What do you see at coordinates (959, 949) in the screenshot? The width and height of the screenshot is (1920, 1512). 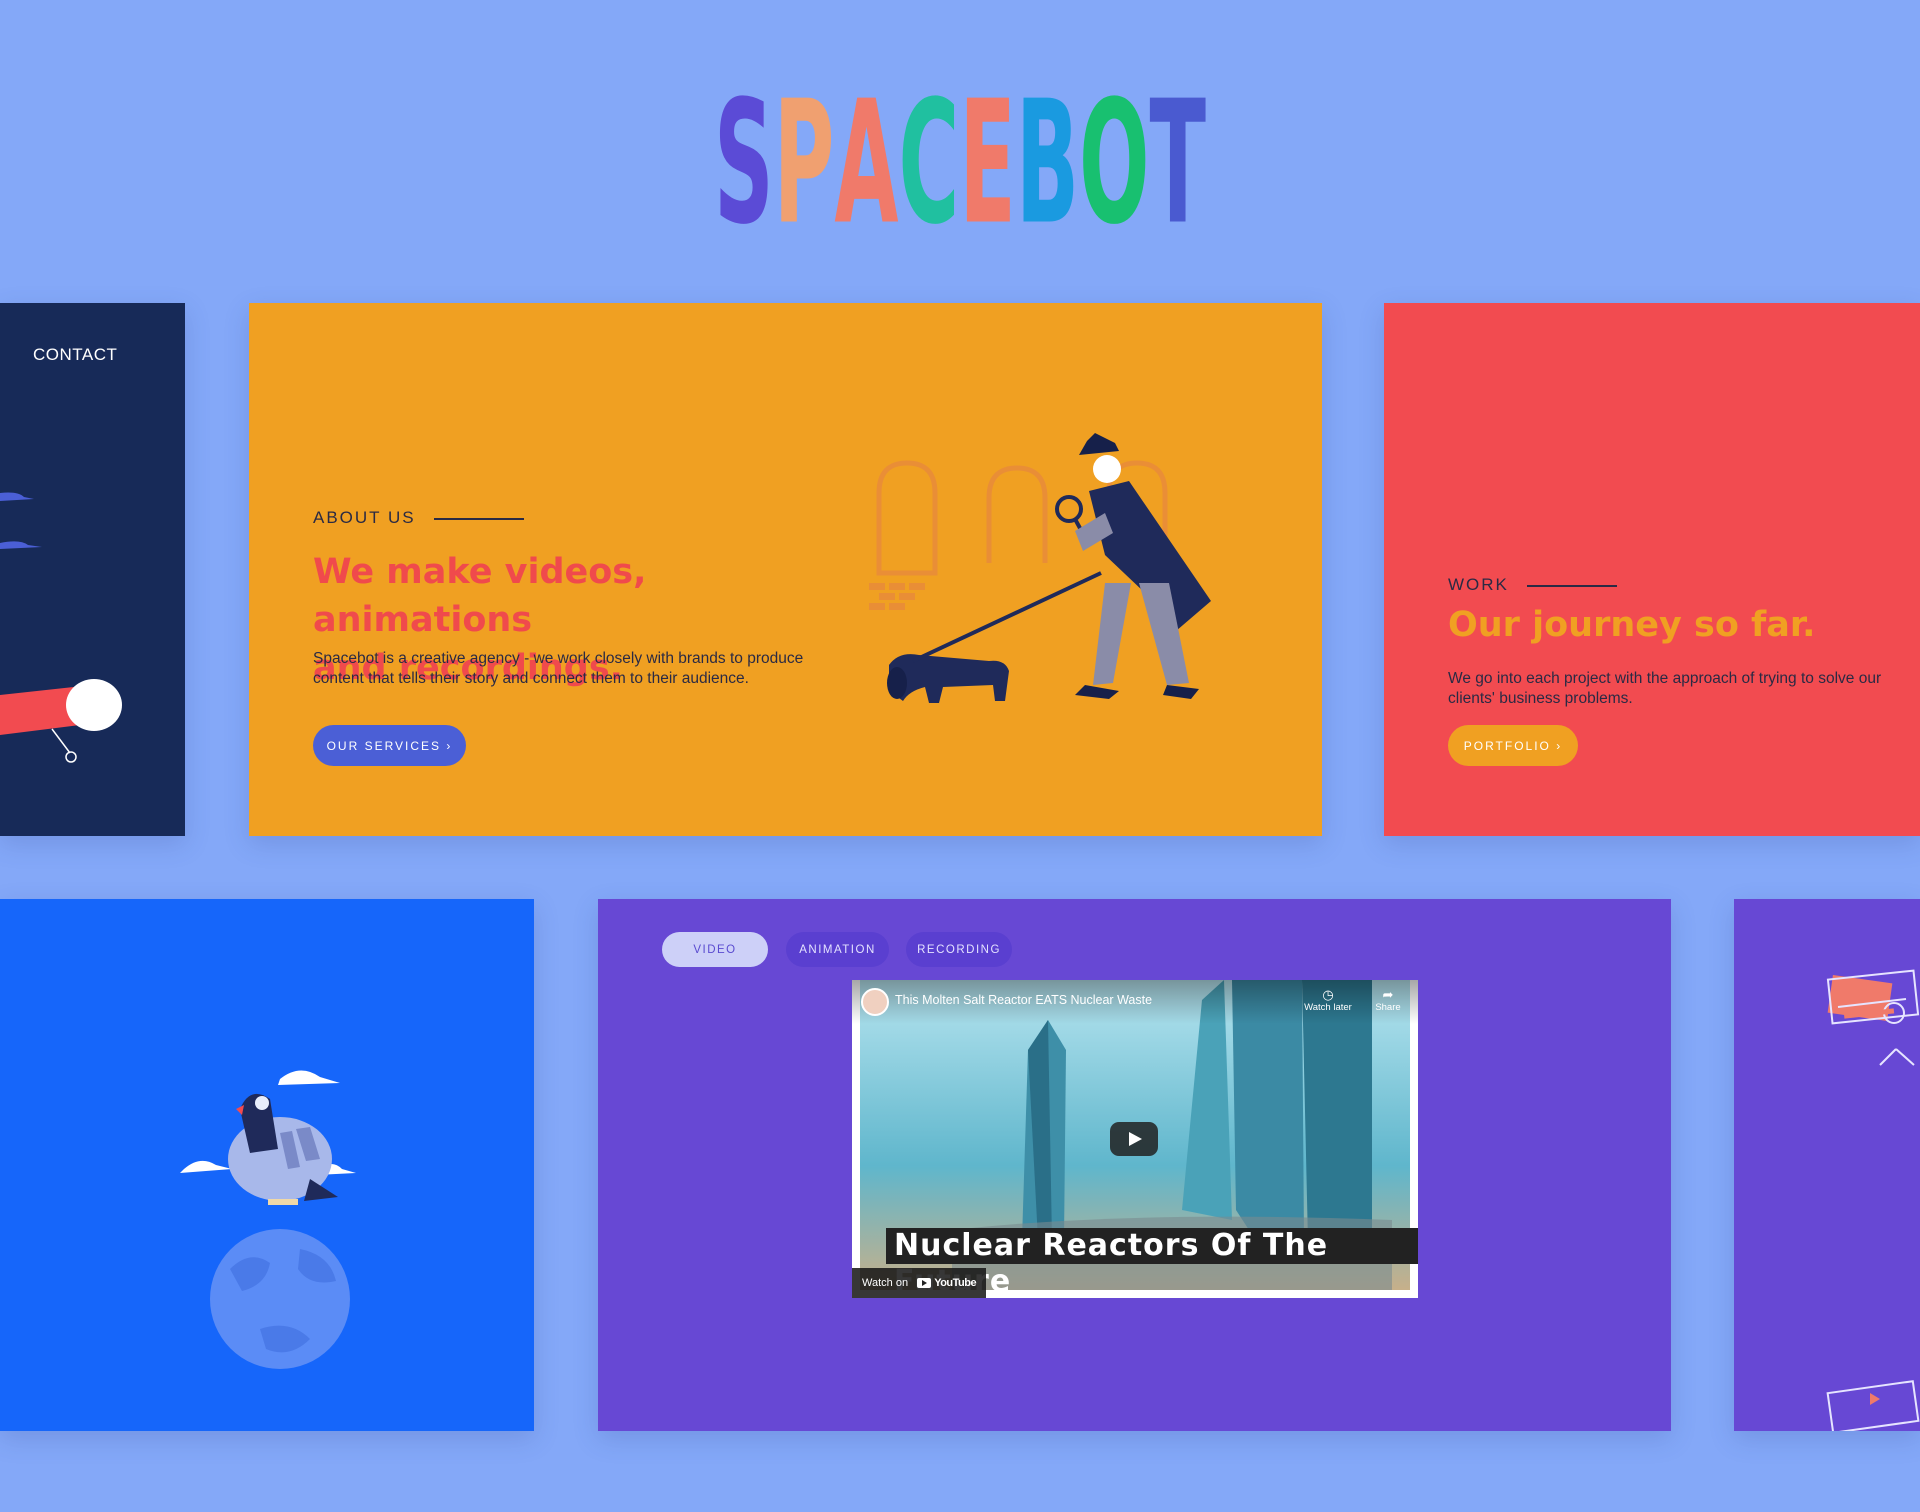 I see `tab-recording: RECORDING` at bounding box center [959, 949].